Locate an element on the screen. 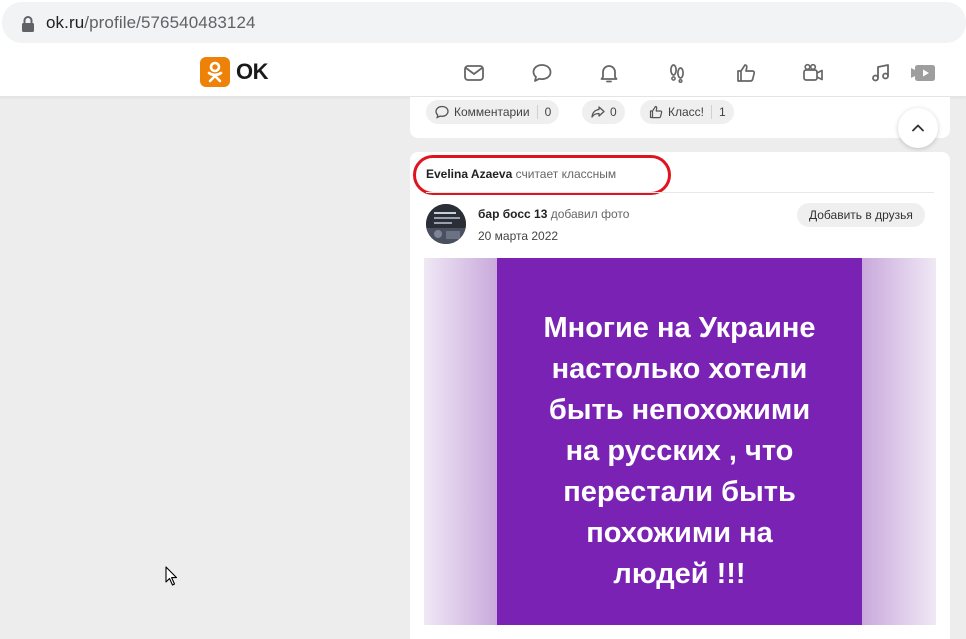  url-host: ok.ru is located at coordinates (65, 22).